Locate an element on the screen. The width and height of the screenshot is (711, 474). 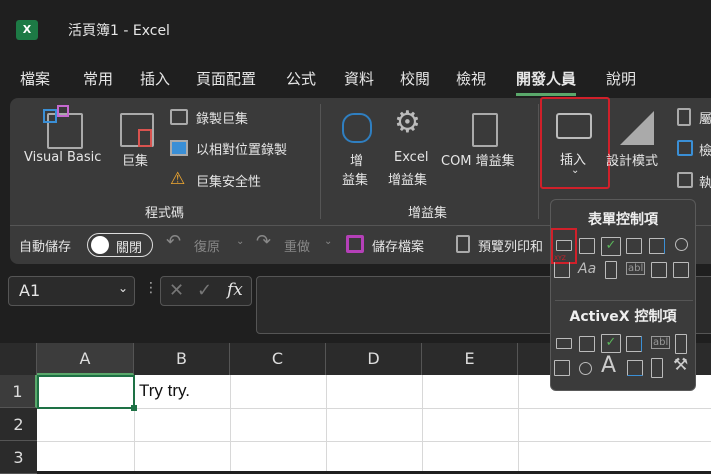
excel-addins-label-2: 增益集 is located at coordinates (408, 180).